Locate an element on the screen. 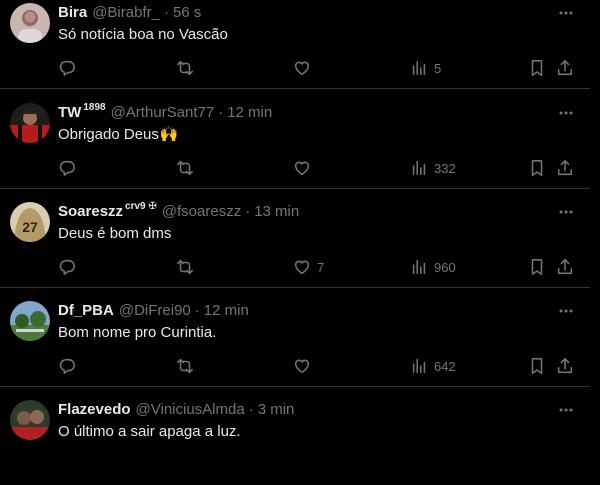  tweet-text: Só notícia boa no Vascão is located at coordinates (143, 35).